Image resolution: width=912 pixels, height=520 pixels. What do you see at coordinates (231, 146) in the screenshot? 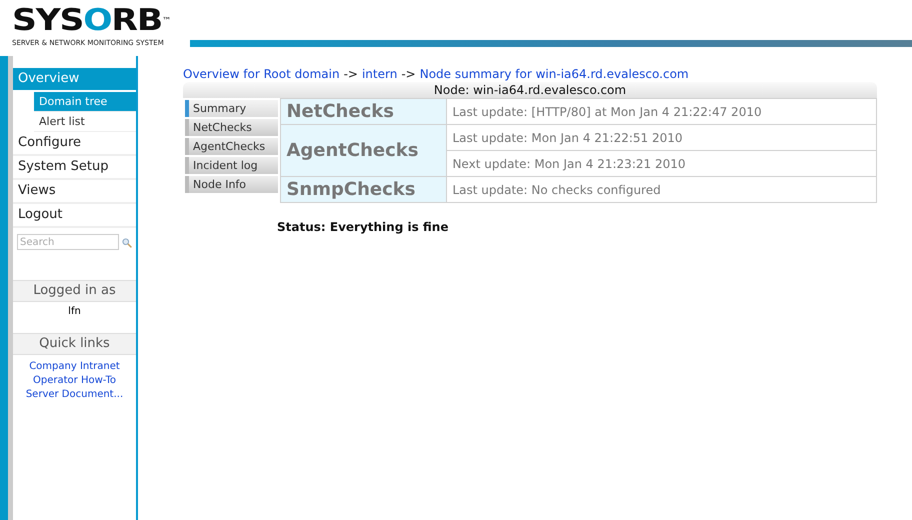
I see `side-tab: AgentChecks` at bounding box center [231, 146].